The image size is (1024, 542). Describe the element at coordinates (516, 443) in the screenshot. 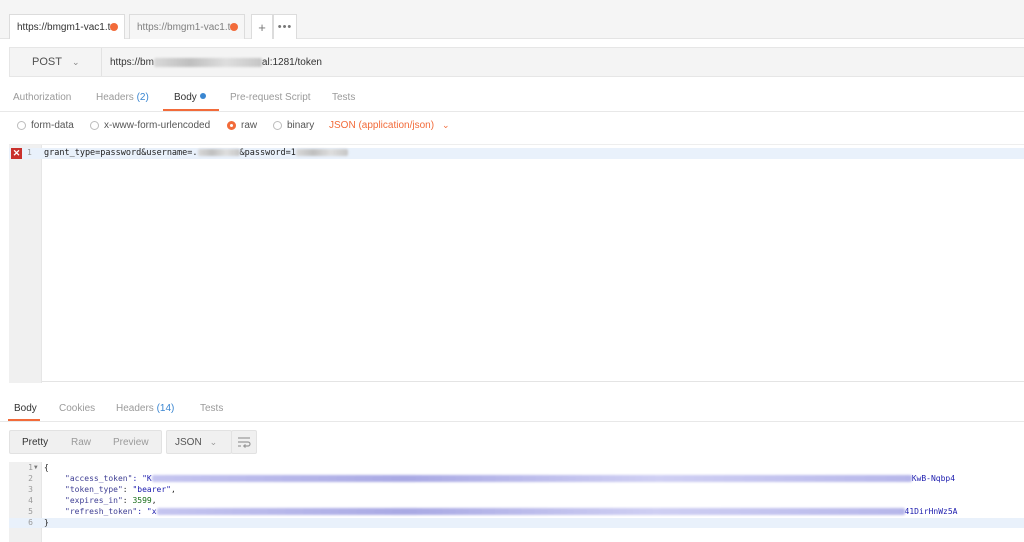

I see `response-toolbar: Pretty Raw Preview JSON ⌄` at that location.